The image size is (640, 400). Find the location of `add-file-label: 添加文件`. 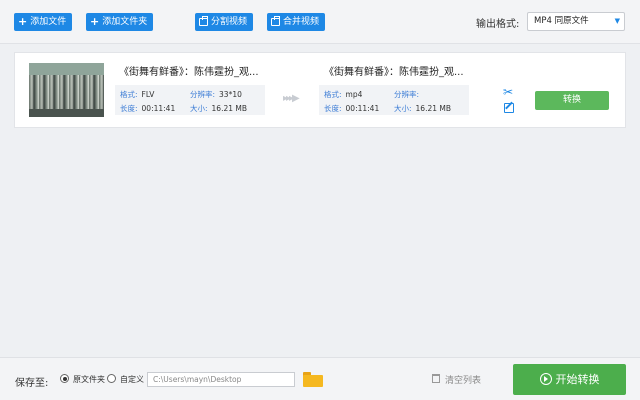

add-file-label: 添加文件 is located at coordinates (48, 22).